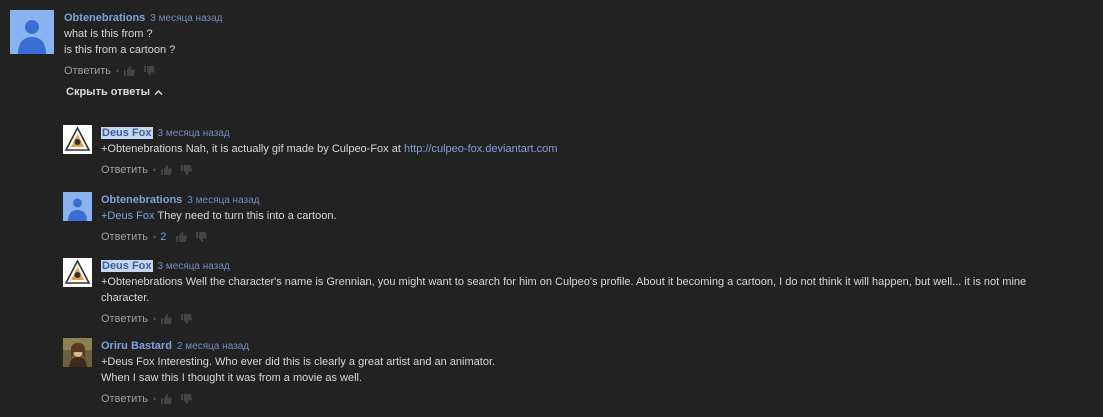  What do you see at coordinates (158, 94) in the screenshot?
I see `chevron-up-icon` at bounding box center [158, 94].